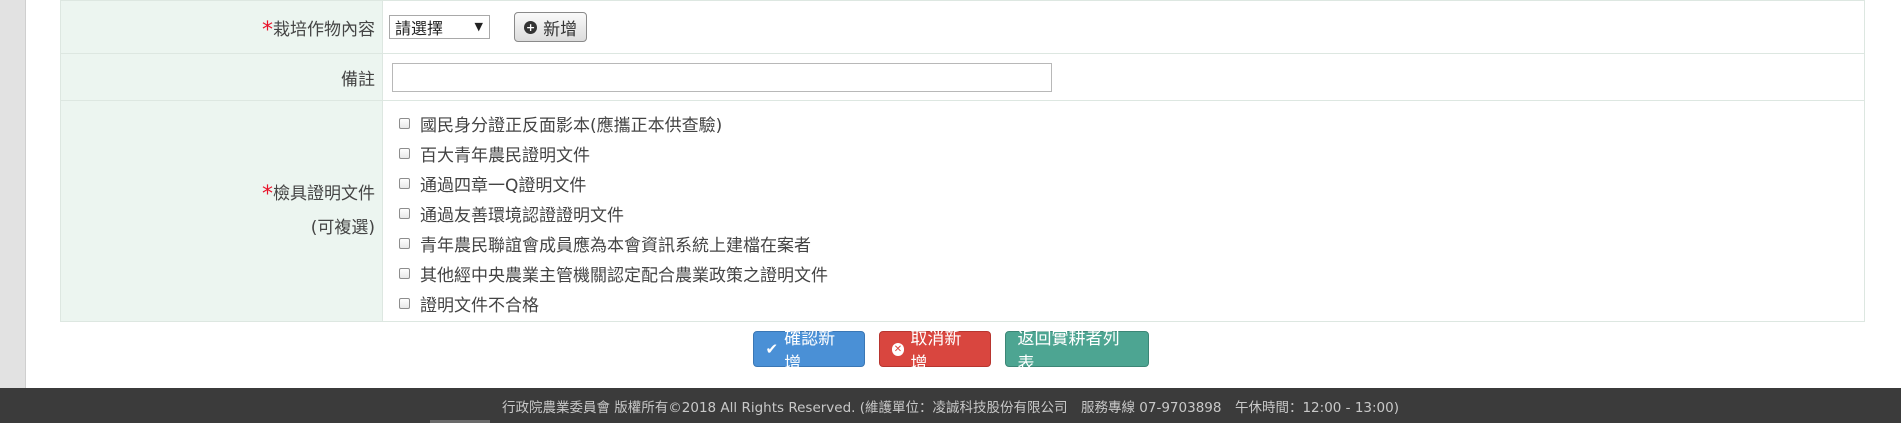 The height and width of the screenshot is (423, 1901). I want to click on crop-select: 請選擇 ▼, so click(439, 27).